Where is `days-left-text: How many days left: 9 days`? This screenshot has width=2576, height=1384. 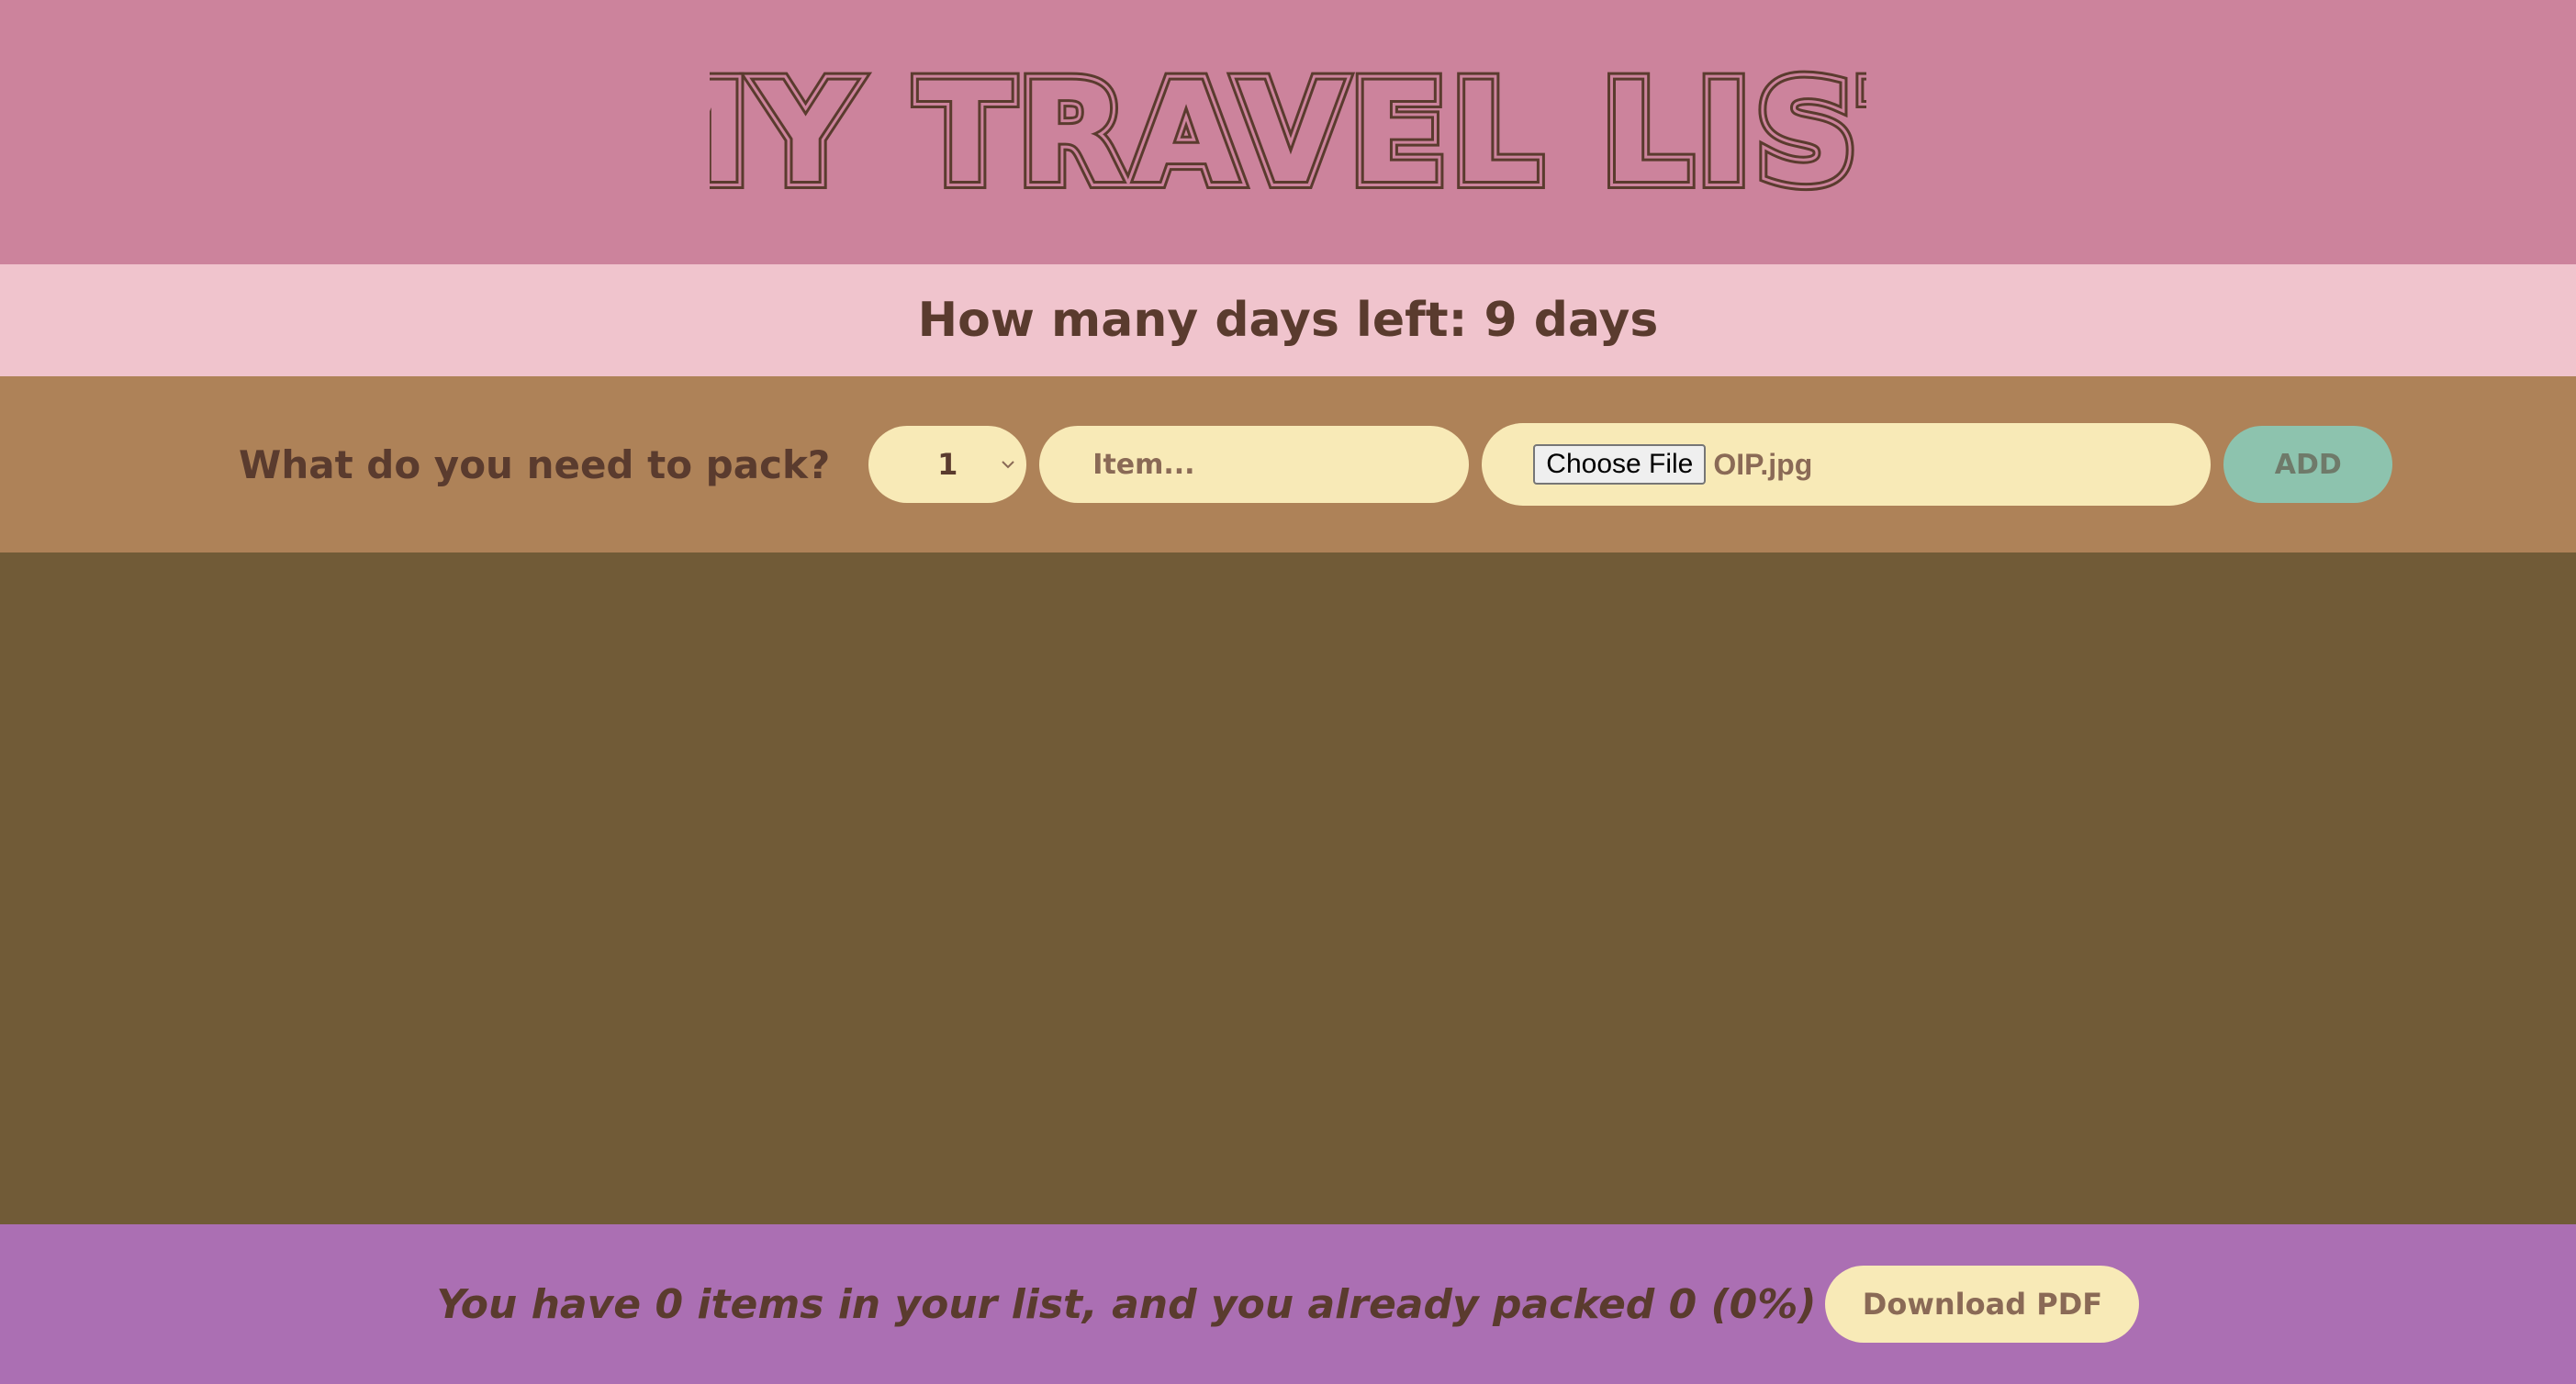
days-left-text: How many days left: 9 days is located at coordinates (1288, 320).